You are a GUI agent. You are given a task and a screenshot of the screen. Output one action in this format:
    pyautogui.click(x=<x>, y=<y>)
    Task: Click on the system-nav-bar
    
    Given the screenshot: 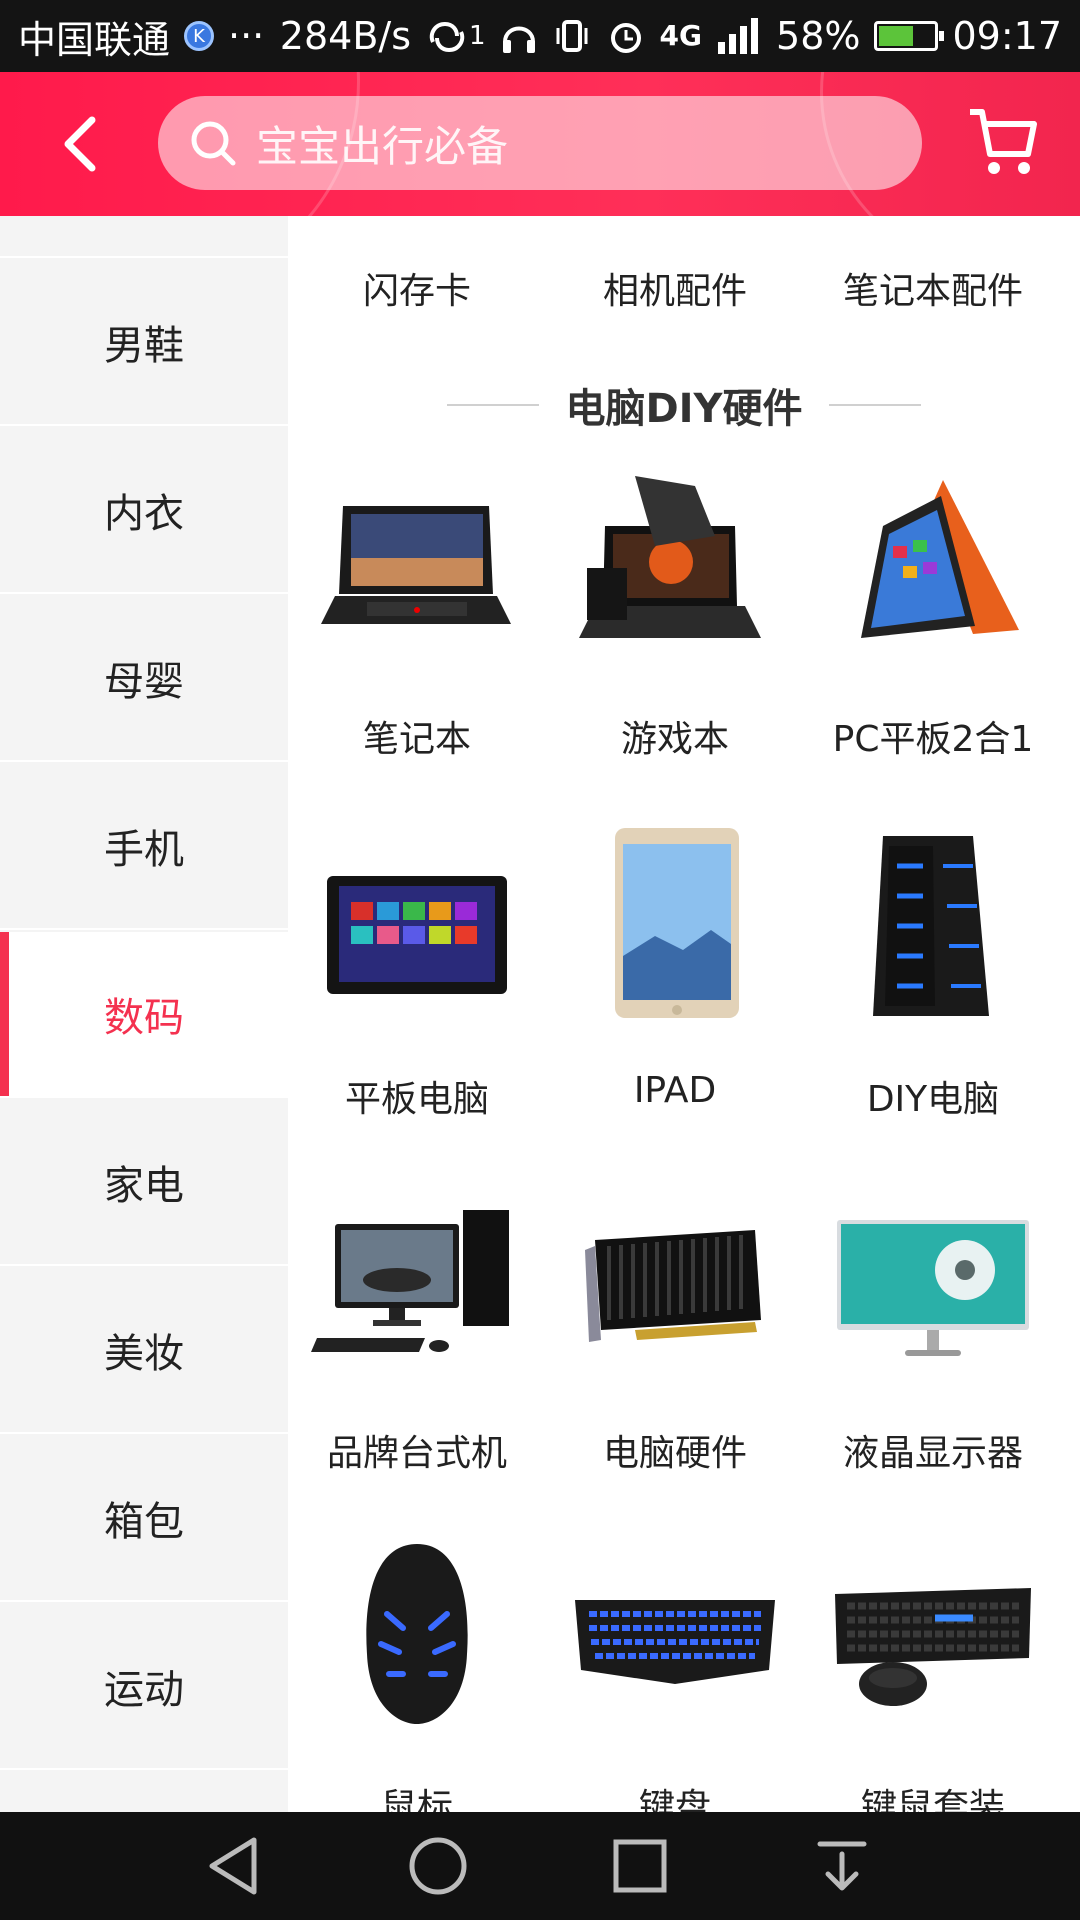 What is the action you would take?
    pyautogui.click(x=540, y=1866)
    